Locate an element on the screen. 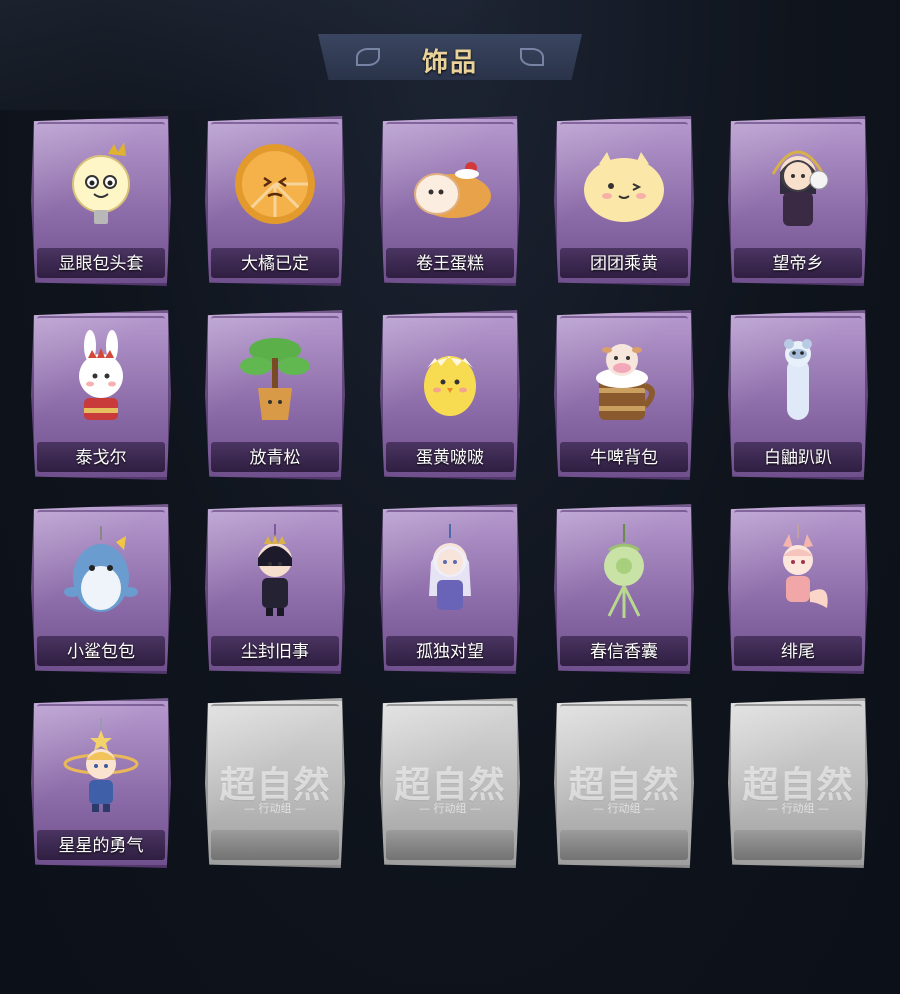  accessory-card: 放青松 is located at coordinates (275, 395).